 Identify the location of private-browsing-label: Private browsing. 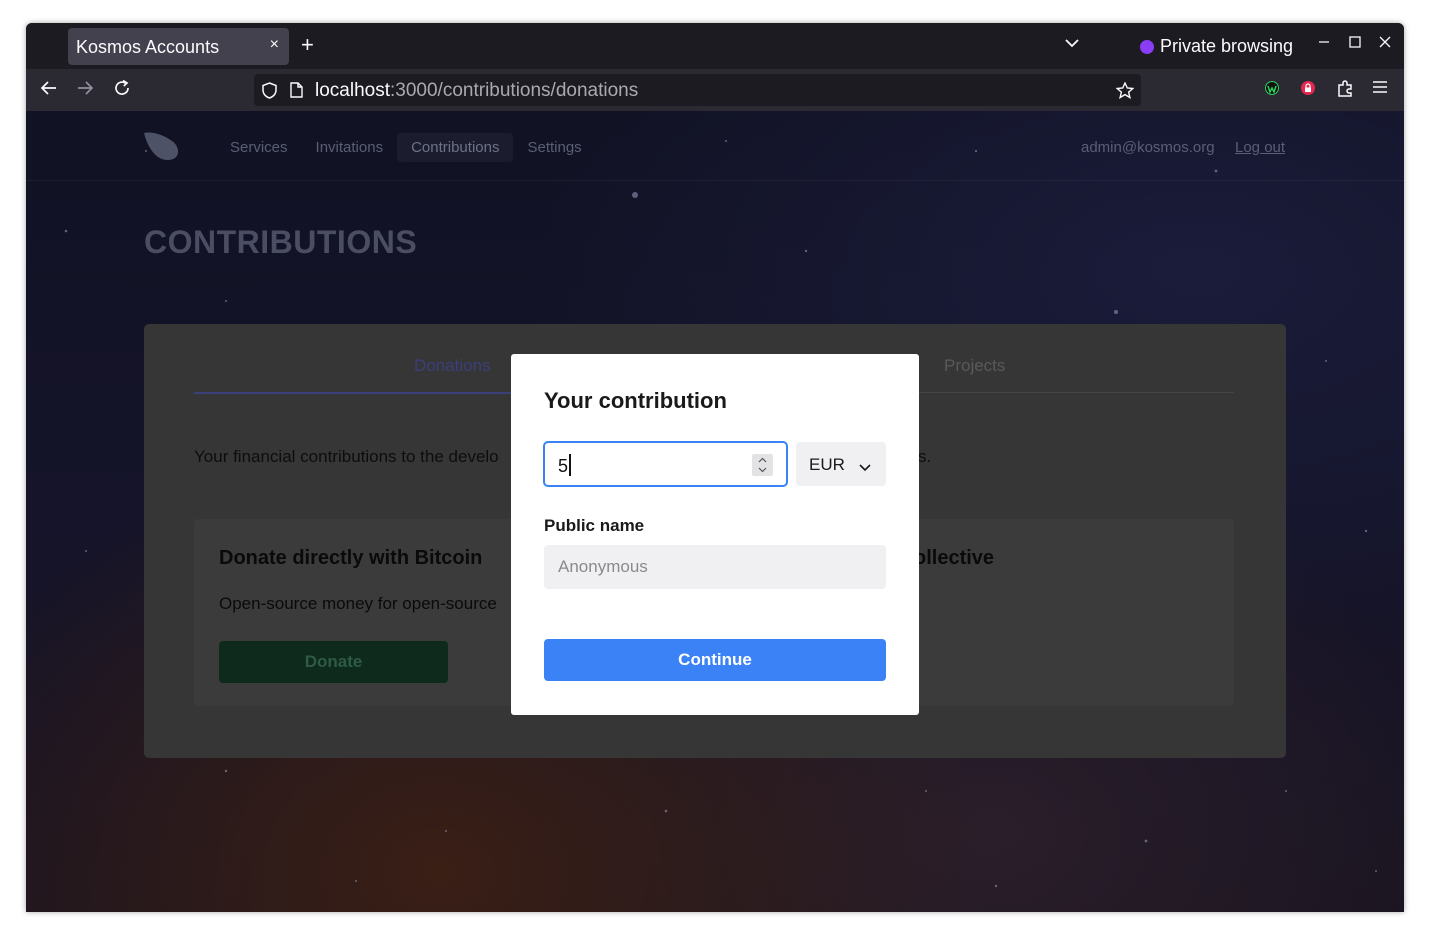
(1227, 46).